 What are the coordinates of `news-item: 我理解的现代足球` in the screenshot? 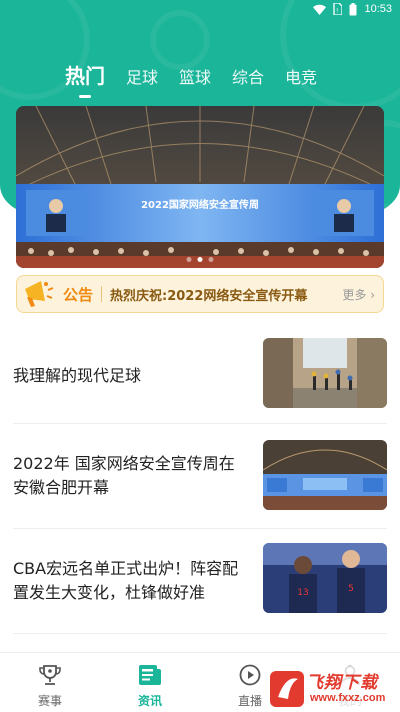 It's located at (200, 376).